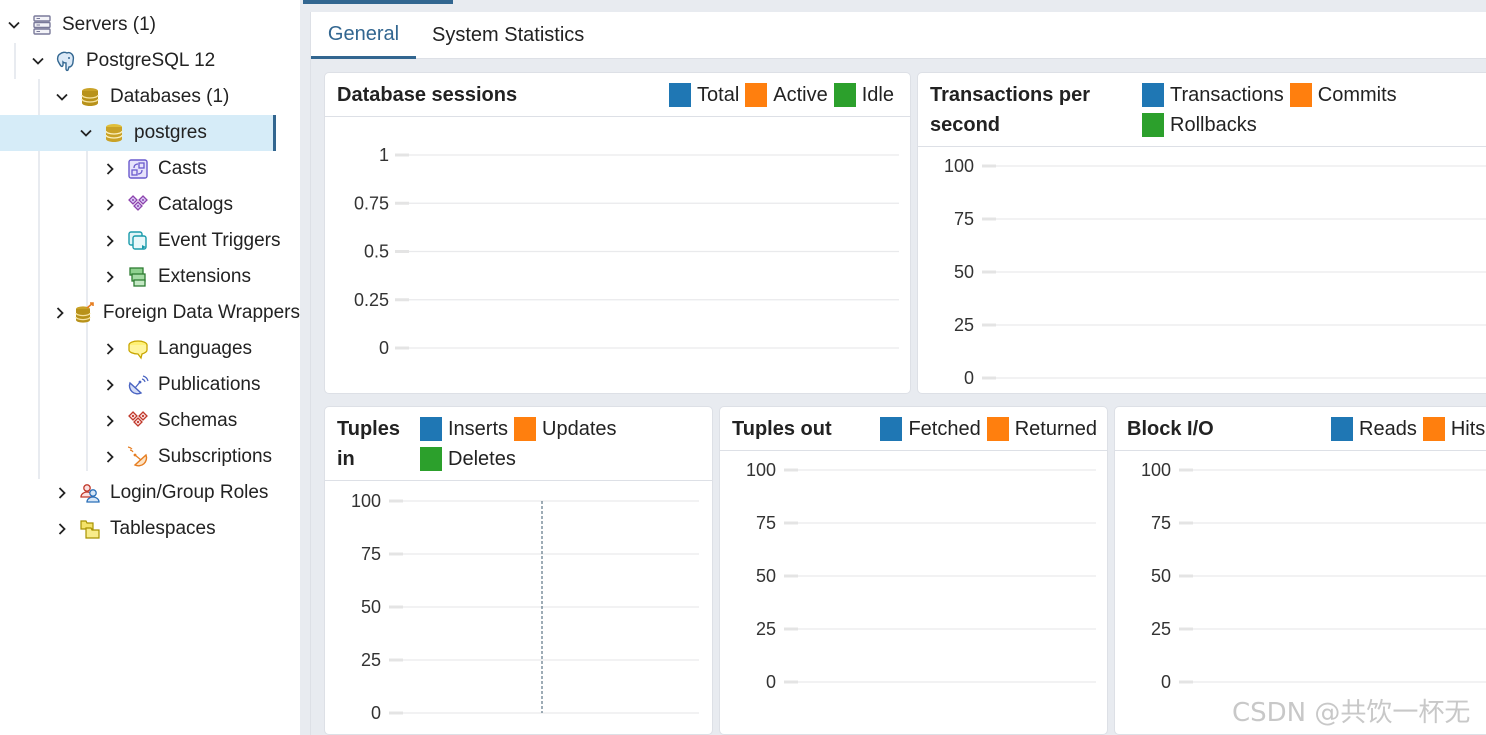  I want to click on legend-item-deletes: Deletes, so click(468, 459).